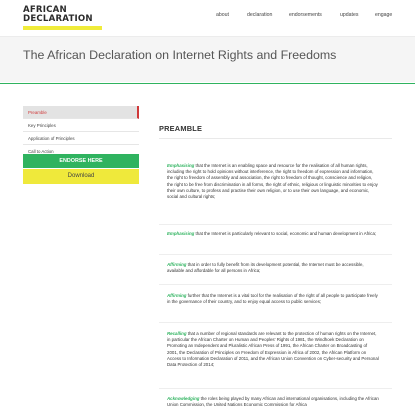 The image size is (415, 415). Describe the element at coordinates (81, 138) in the screenshot. I see `sidebar-item-application: Application of Principles` at that location.